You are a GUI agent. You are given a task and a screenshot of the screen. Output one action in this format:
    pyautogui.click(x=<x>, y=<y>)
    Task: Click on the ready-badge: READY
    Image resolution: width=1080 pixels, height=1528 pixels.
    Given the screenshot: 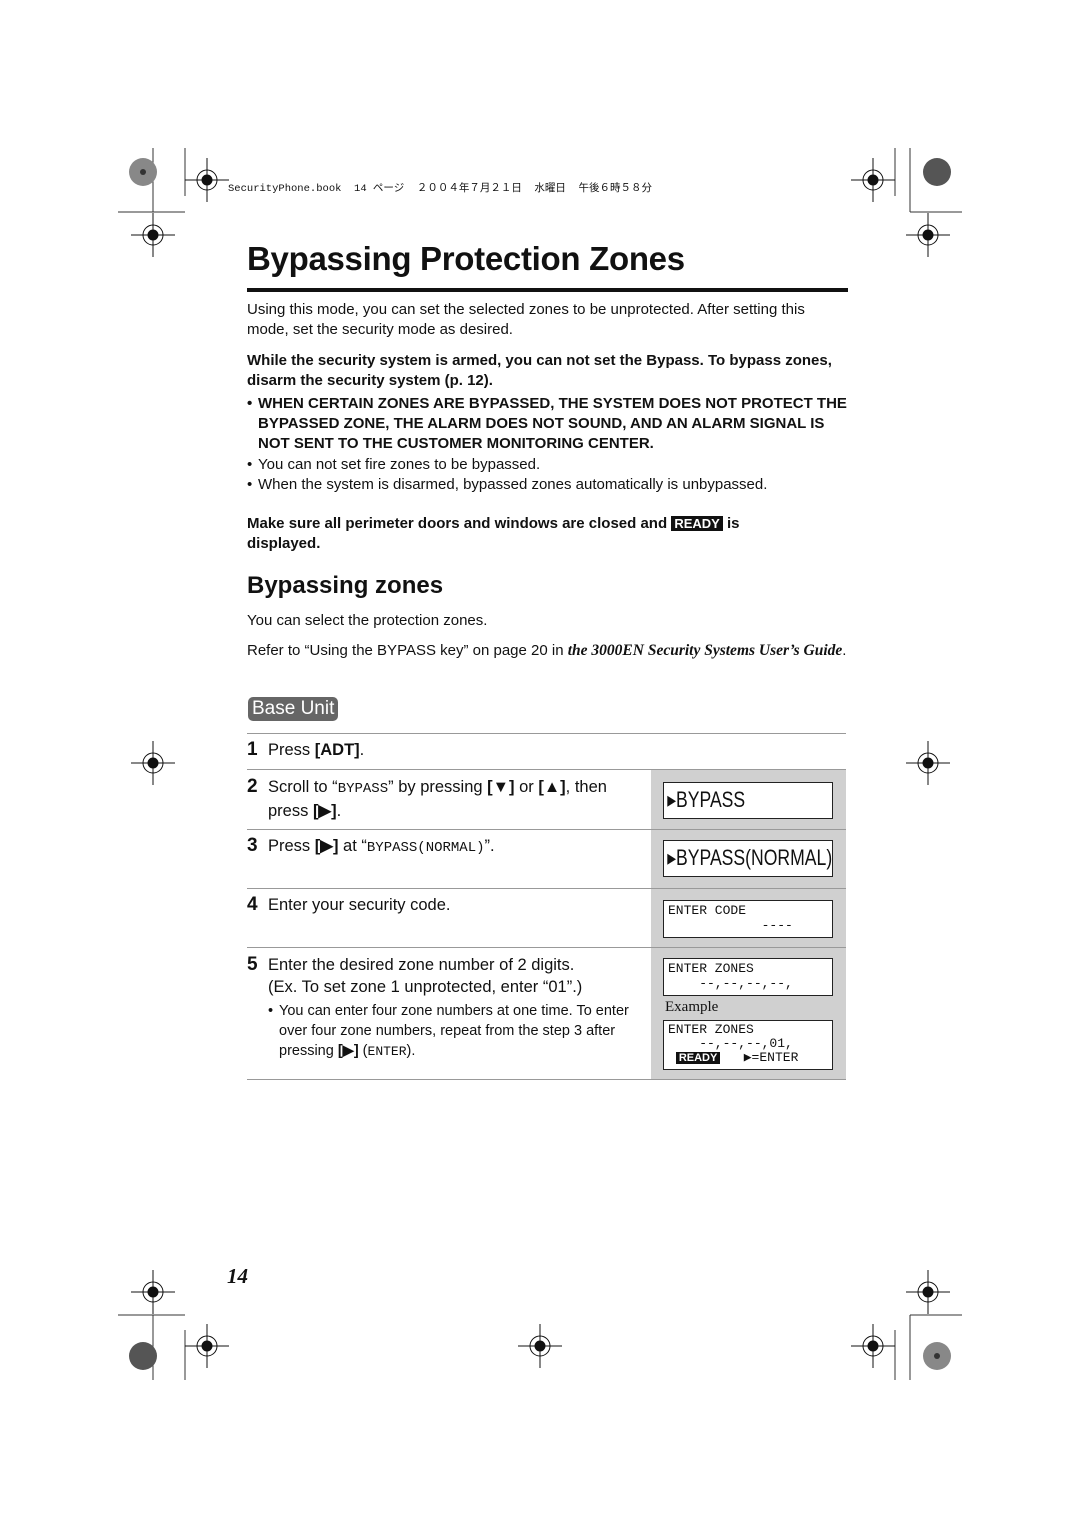 What is the action you would take?
    pyautogui.click(x=697, y=523)
    